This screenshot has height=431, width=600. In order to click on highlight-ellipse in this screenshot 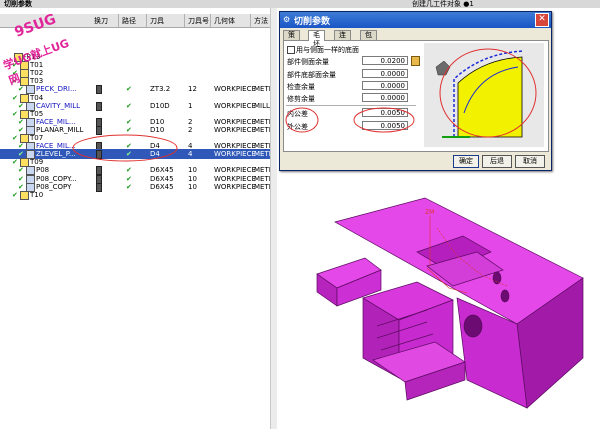, I will do `click(125, 148)`.